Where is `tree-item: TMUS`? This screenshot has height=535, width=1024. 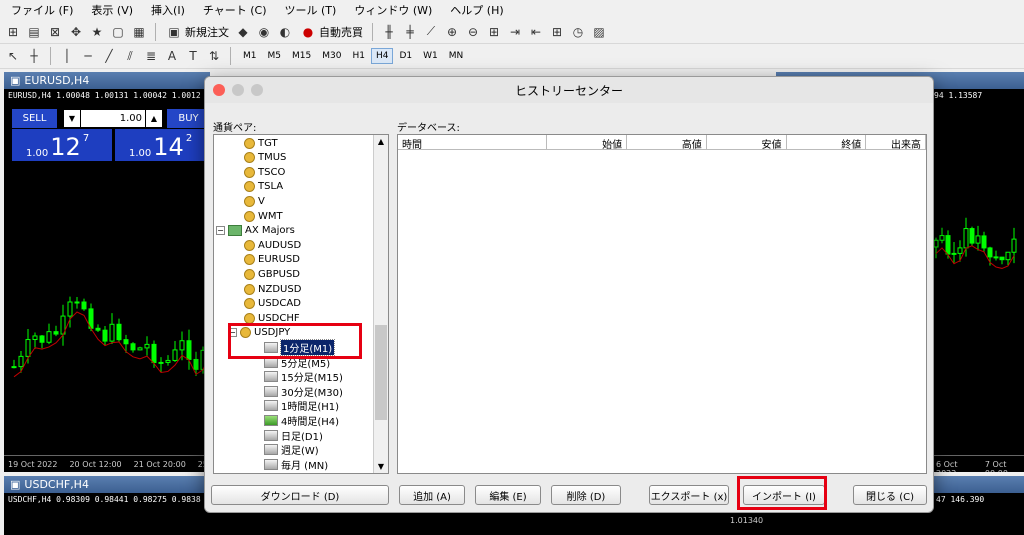 tree-item: TMUS is located at coordinates (265, 158).